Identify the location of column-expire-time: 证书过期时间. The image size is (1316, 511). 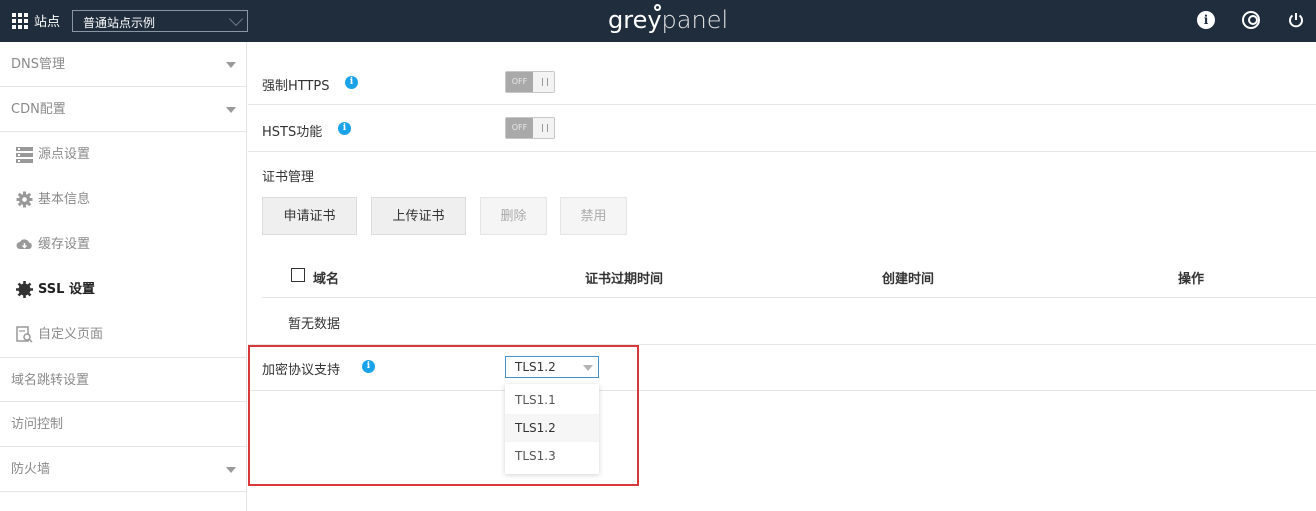
(624, 277).